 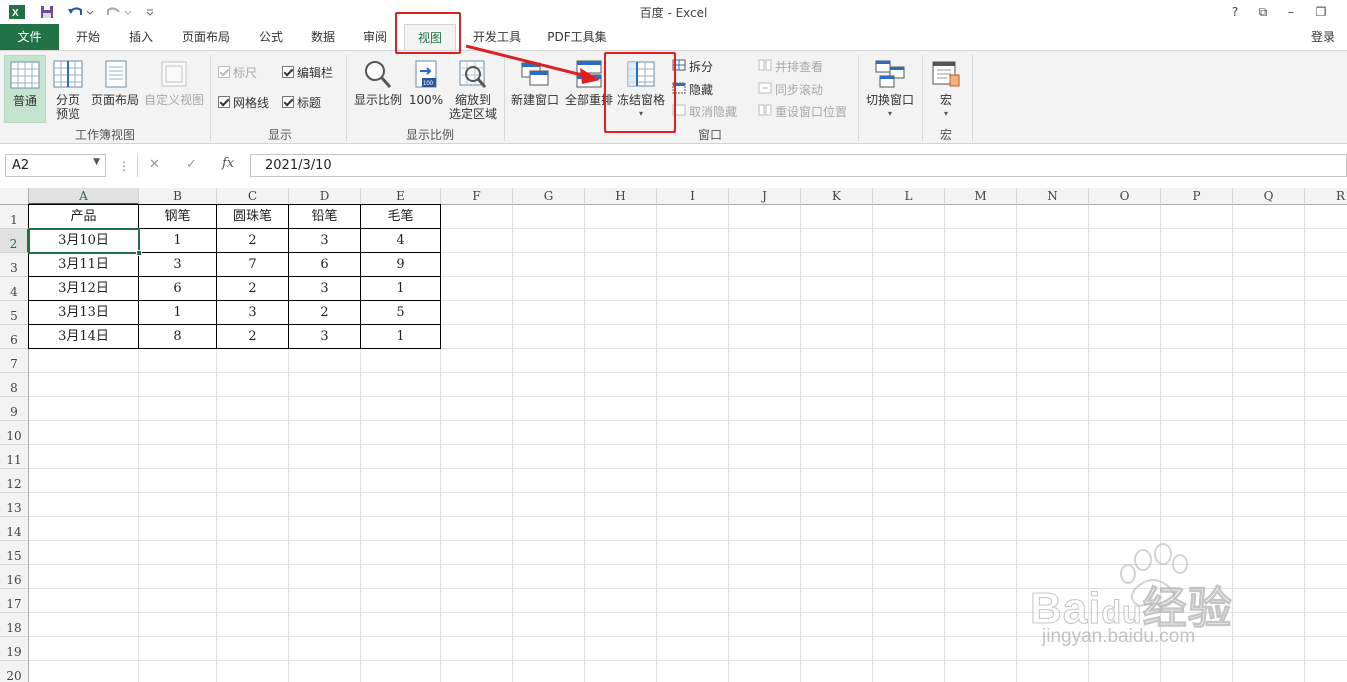 I want to click on cell-h2, so click(x=621, y=241).